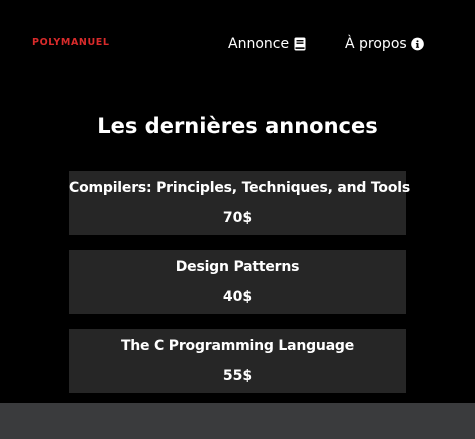 This screenshot has height=439, width=475. Describe the element at coordinates (299, 44) in the screenshot. I see `book-icon` at that location.